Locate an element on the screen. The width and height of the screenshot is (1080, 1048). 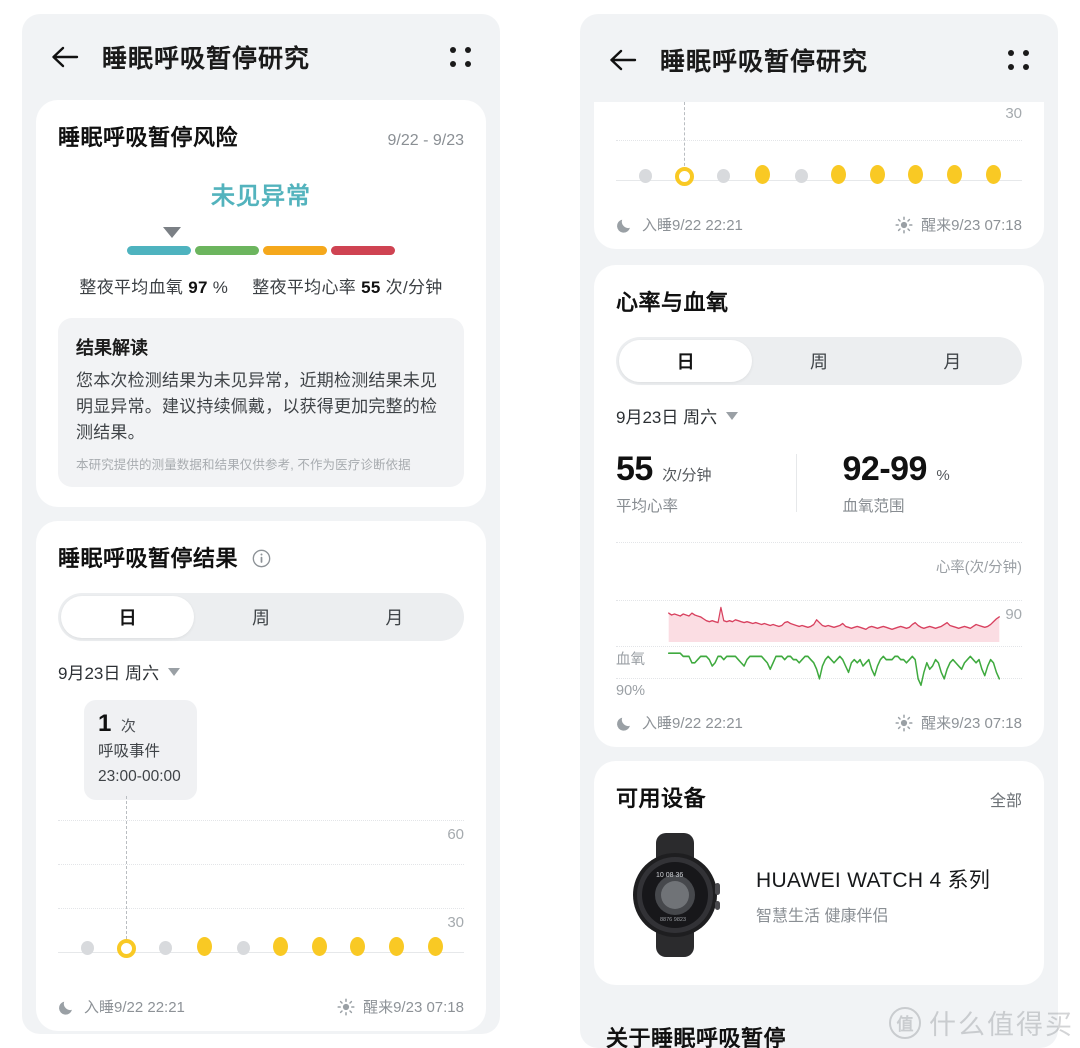
hr-card-title: 心率与血氧 is located at coordinates (672, 302).